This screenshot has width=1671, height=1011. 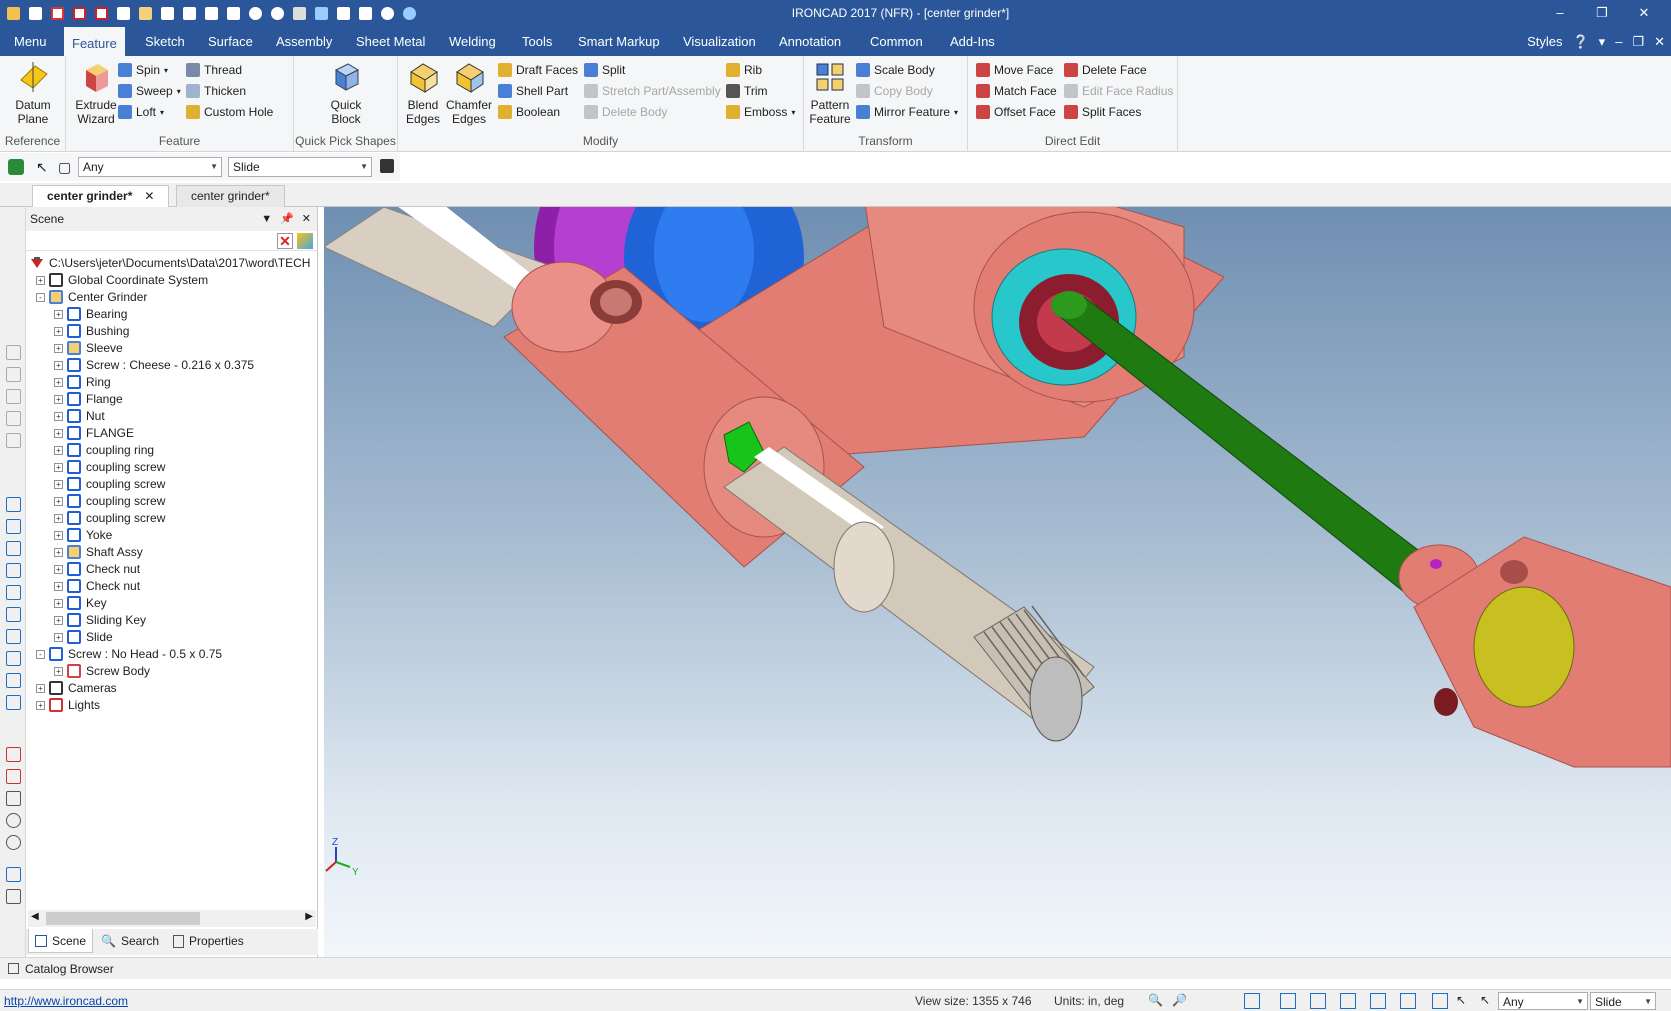 What do you see at coordinates (13, 592) in the screenshot?
I see `view-top-icon` at bounding box center [13, 592].